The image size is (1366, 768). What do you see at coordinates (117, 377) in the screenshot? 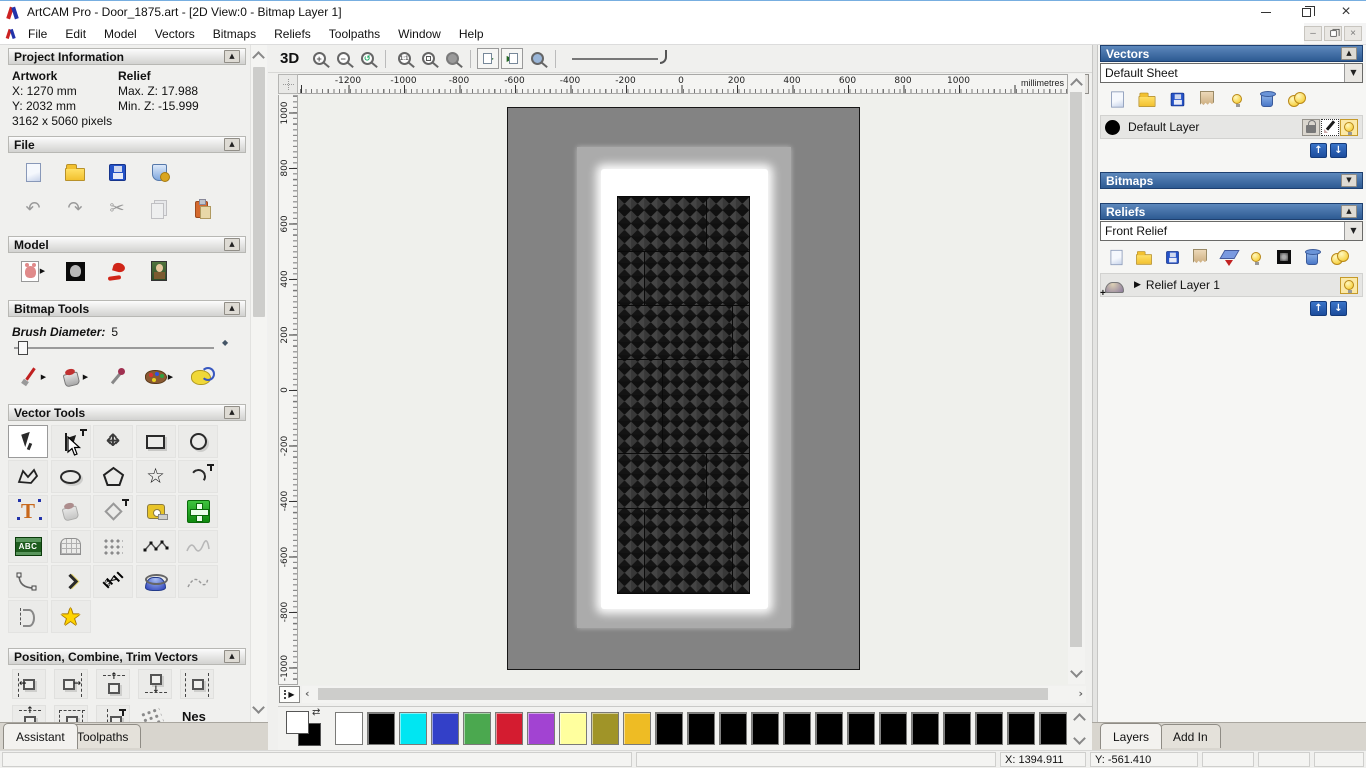
I see `colour-picker-button` at bounding box center [117, 377].